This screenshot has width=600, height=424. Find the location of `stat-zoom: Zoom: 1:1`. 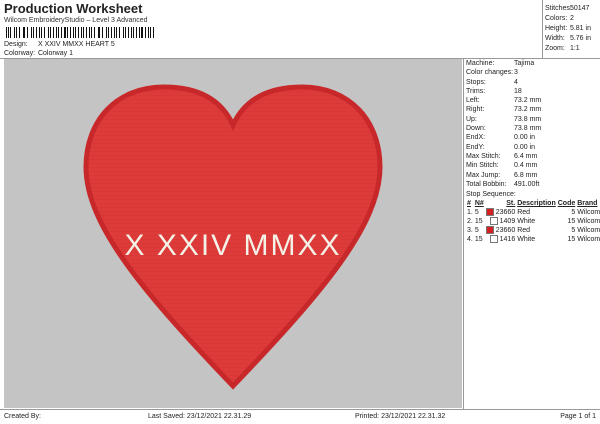

stat-zoom: Zoom: 1:1 is located at coordinates (562, 48).